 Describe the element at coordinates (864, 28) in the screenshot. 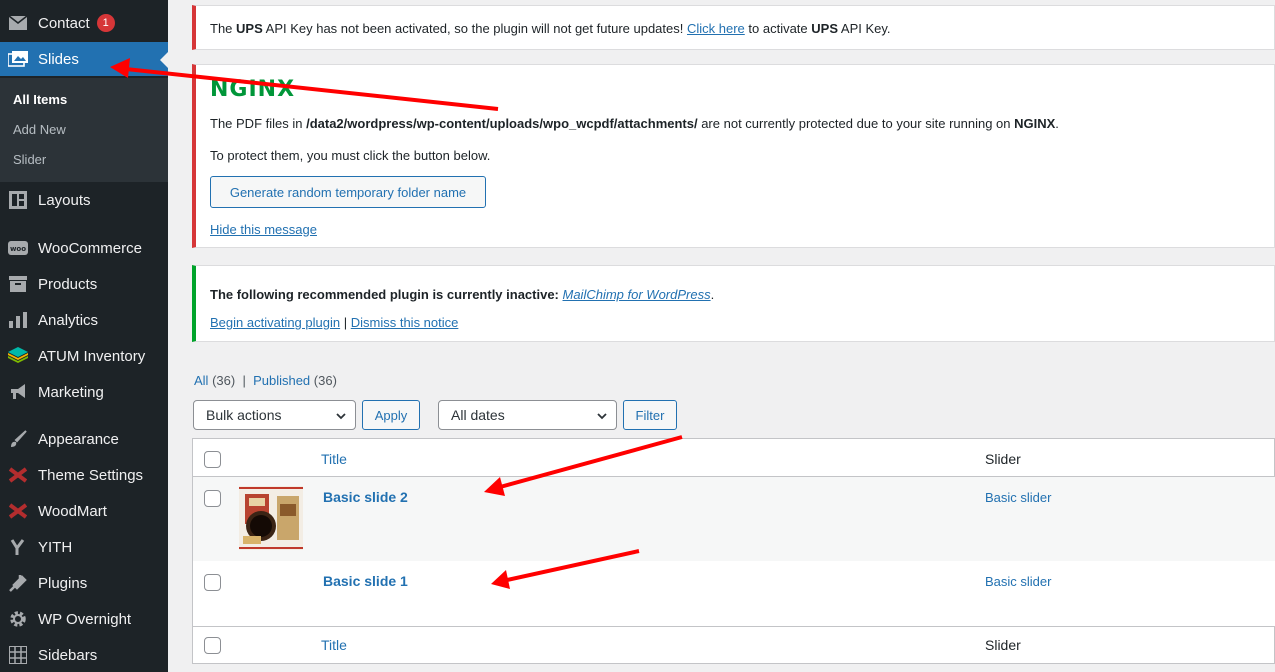

I see `ups-text-end: API Key.` at that location.